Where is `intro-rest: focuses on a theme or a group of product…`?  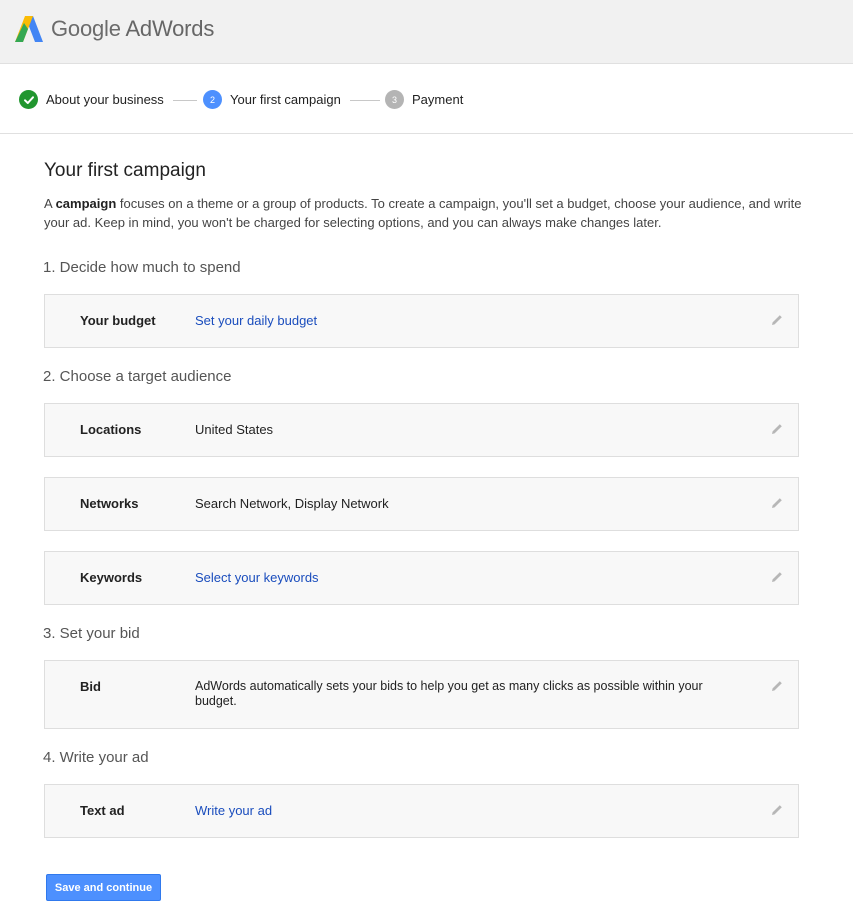
intro-rest: focuses on a theme or a group of product… is located at coordinates (423, 213).